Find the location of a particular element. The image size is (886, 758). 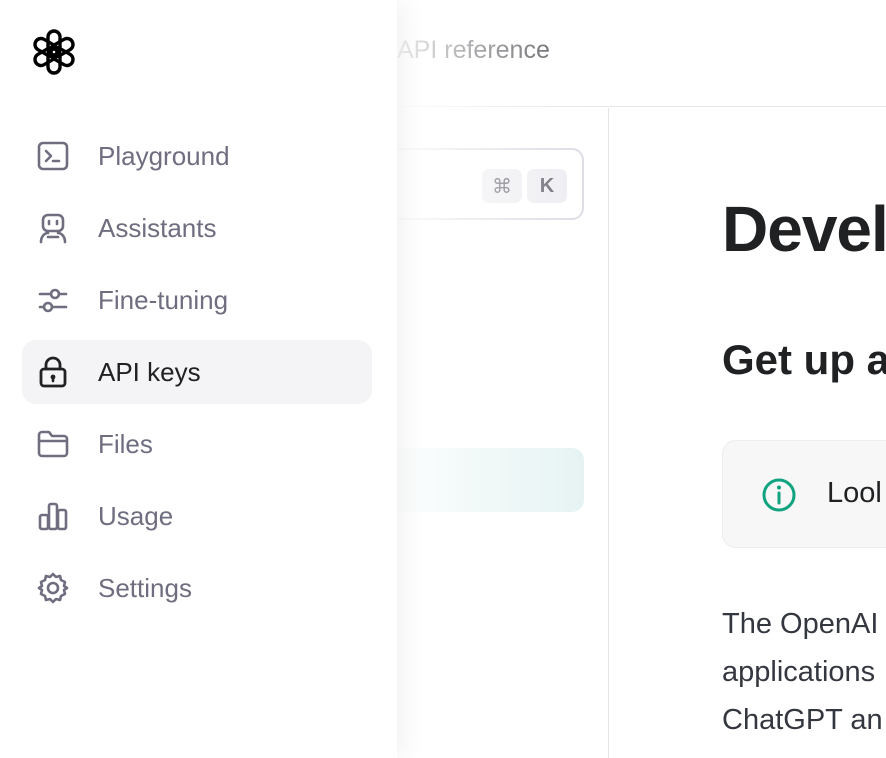

nav-label-playground: Playground is located at coordinates (164, 156).